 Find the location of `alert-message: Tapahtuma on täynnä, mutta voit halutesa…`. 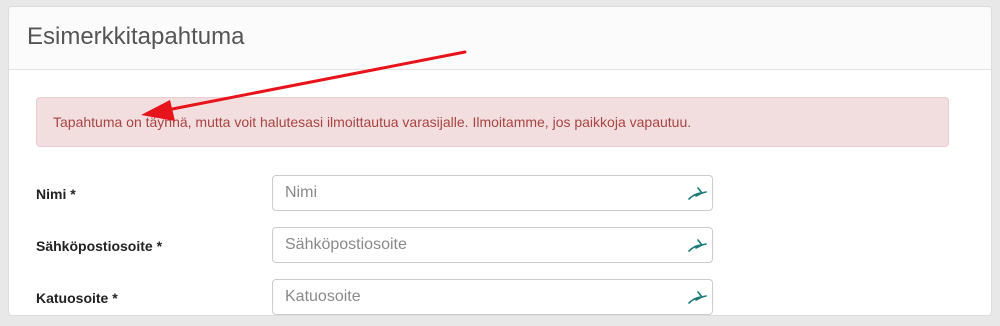

alert-message: Tapahtuma on täynnä, mutta voit halutesa… is located at coordinates (372, 122).